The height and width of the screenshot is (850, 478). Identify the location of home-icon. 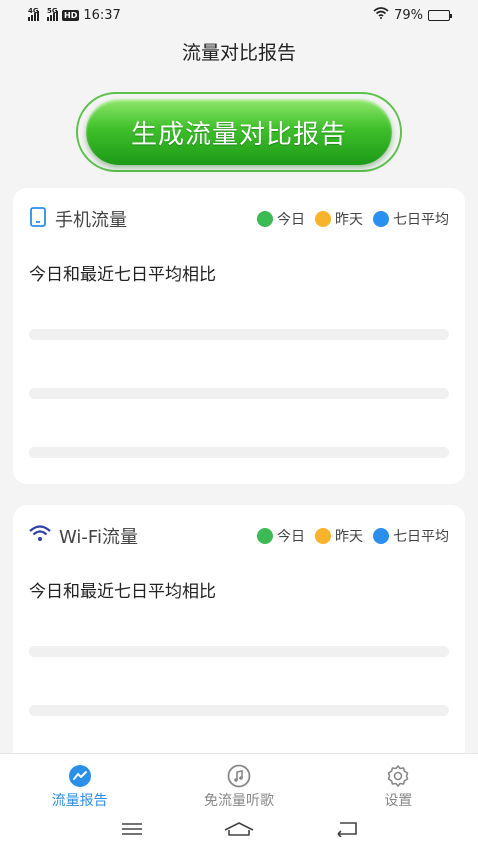
(239, 831).